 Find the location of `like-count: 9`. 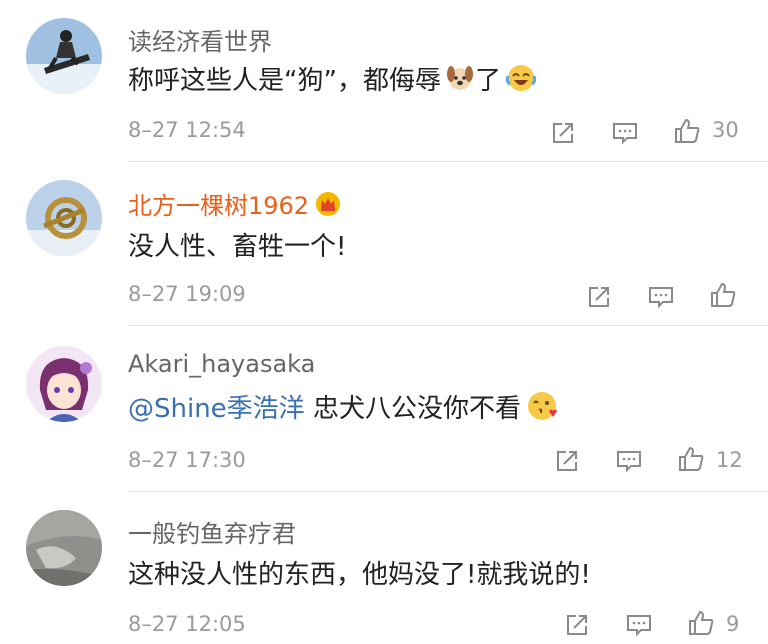

like-count: 9 is located at coordinates (733, 624).